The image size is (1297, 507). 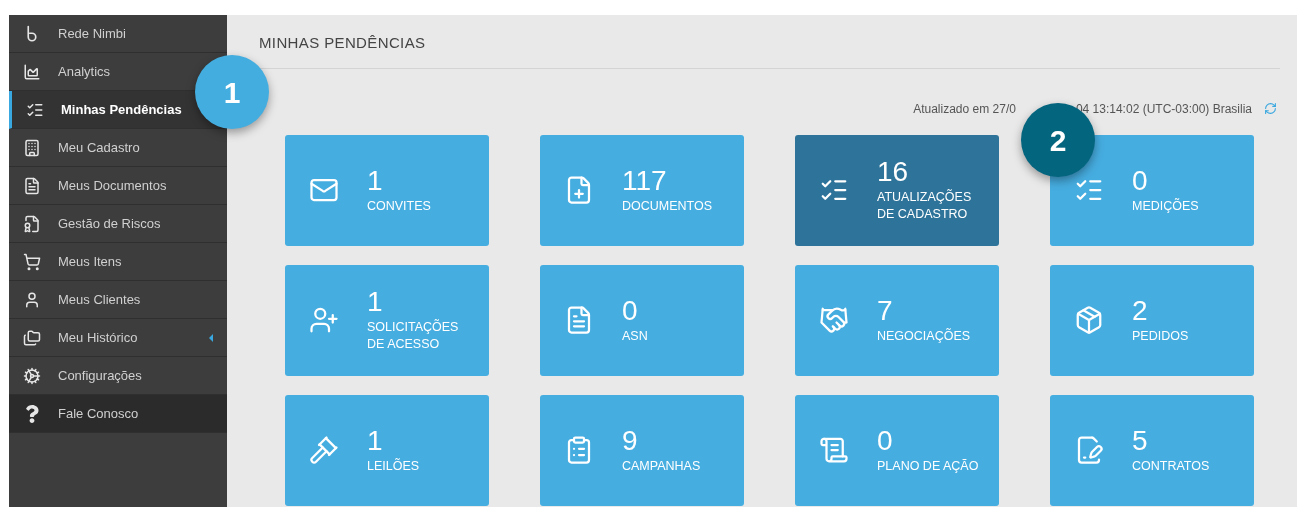 I want to click on tile-count: 16, so click(x=893, y=172).